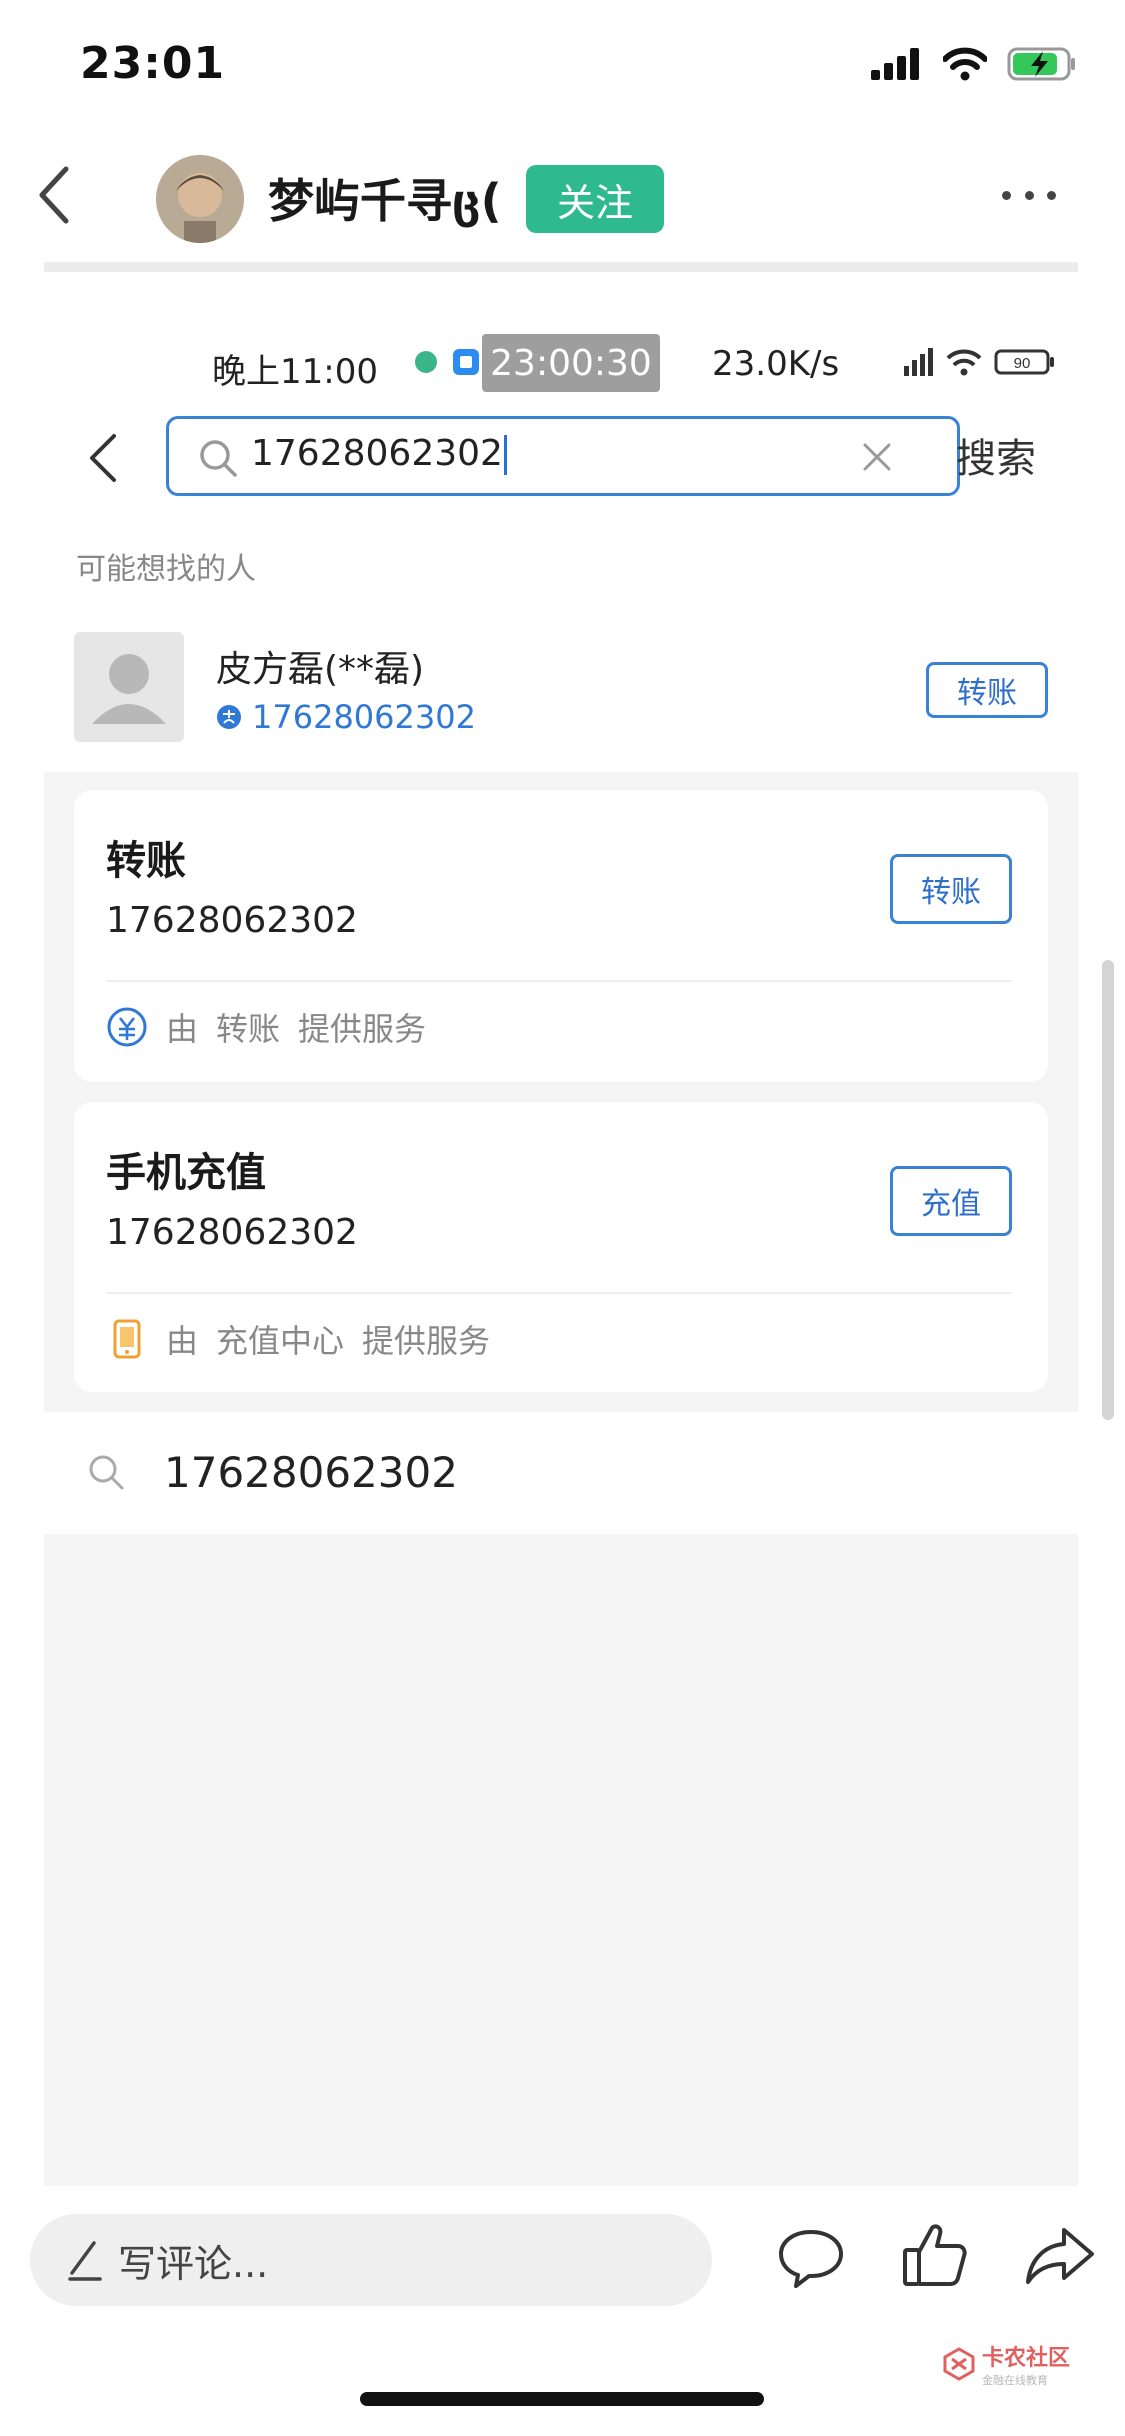 The image size is (1125, 2436). I want to click on author-name: 梦屿千寻ც(, so click(385, 198).